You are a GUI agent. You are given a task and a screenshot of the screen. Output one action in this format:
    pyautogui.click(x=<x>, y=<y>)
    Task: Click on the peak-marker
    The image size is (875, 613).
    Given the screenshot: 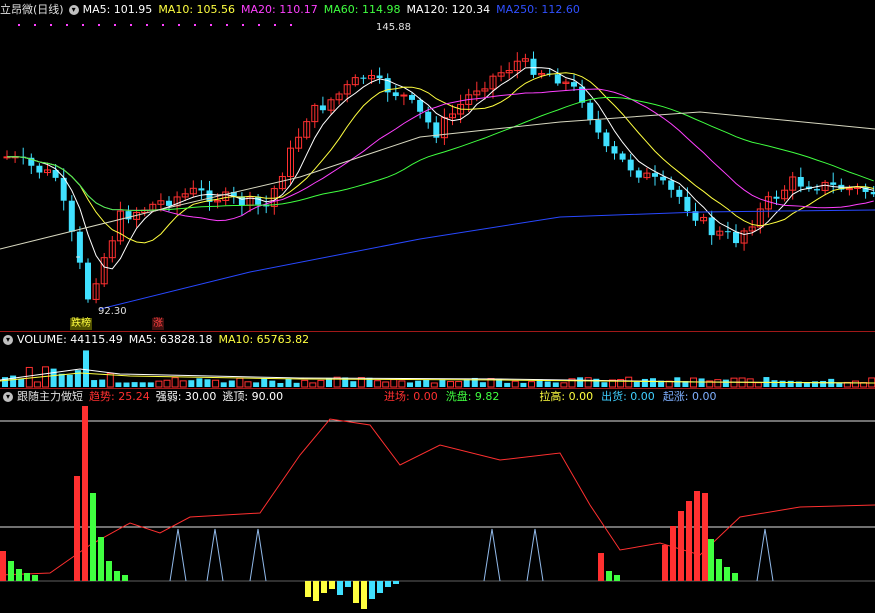 What is the action you would take?
    pyautogui.click(x=215, y=555)
    